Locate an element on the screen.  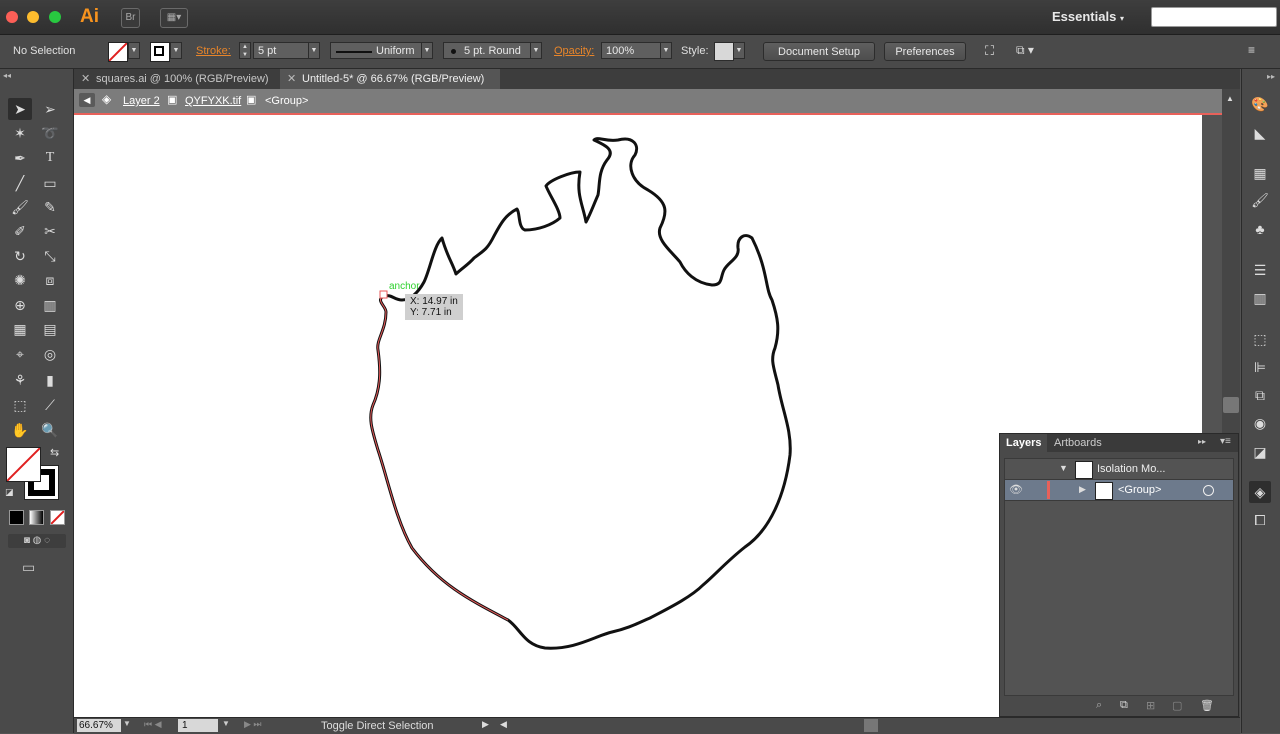
color-panel-icon: 🎨 is located at coordinates (1260, 104).